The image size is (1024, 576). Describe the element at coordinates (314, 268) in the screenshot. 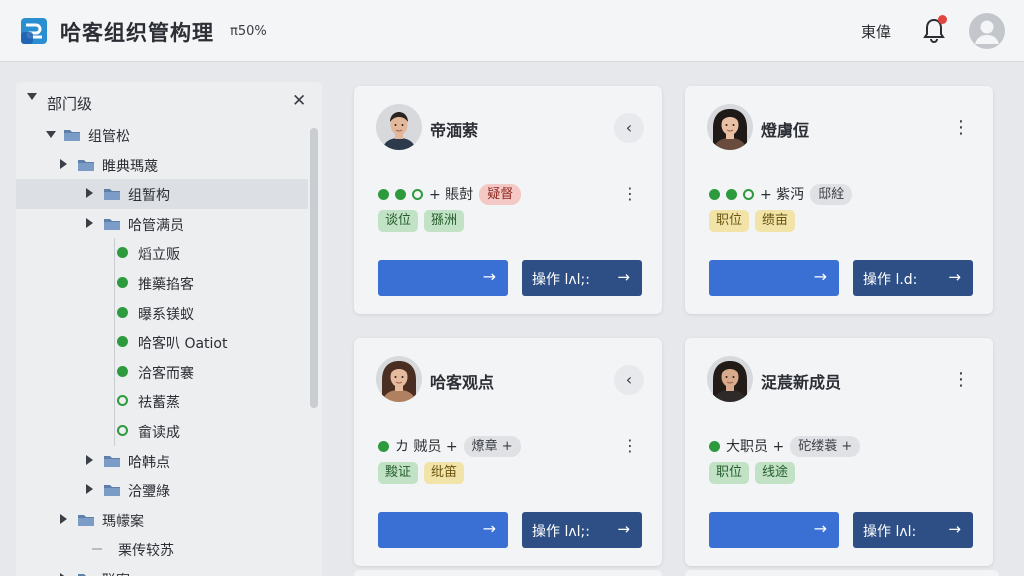

I see `sidebar-scrollbar` at that location.